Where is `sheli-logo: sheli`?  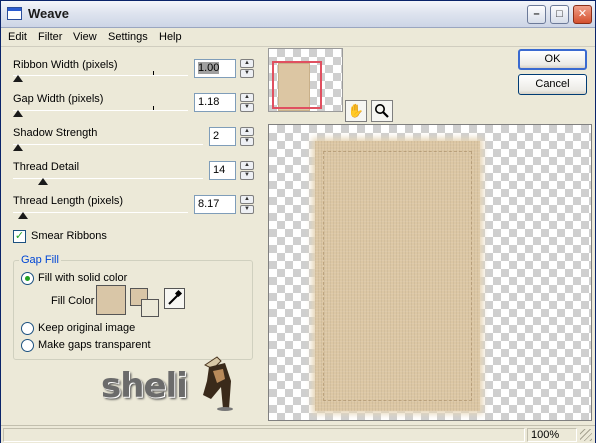 sheli-logo: sheli is located at coordinates (144, 386).